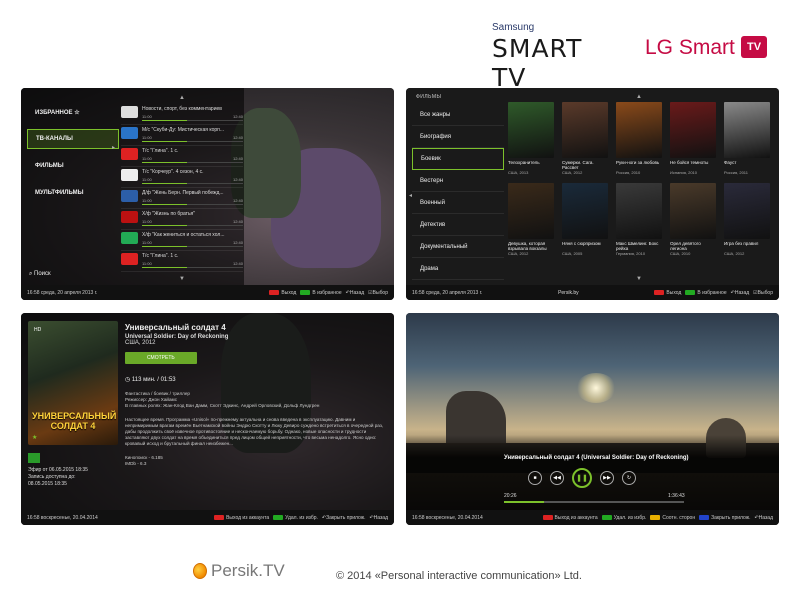 The image size is (800, 600). Describe the element at coordinates (747, 138) in the screenshot. I see `movie-poster-card: Фауст Россия, 2011` at that location.